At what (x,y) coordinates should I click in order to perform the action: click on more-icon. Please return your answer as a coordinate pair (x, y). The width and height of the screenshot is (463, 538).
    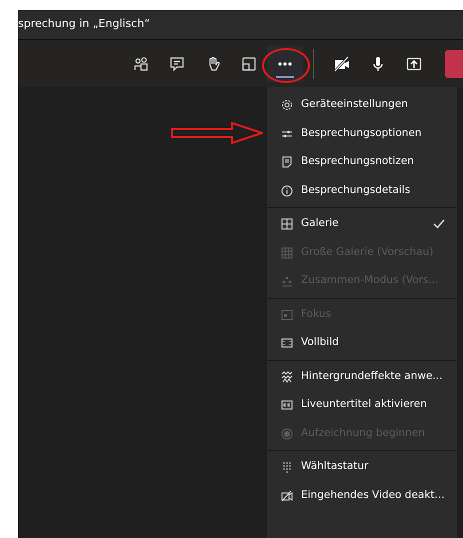
    Looking at the image, I should click on (285, 64).